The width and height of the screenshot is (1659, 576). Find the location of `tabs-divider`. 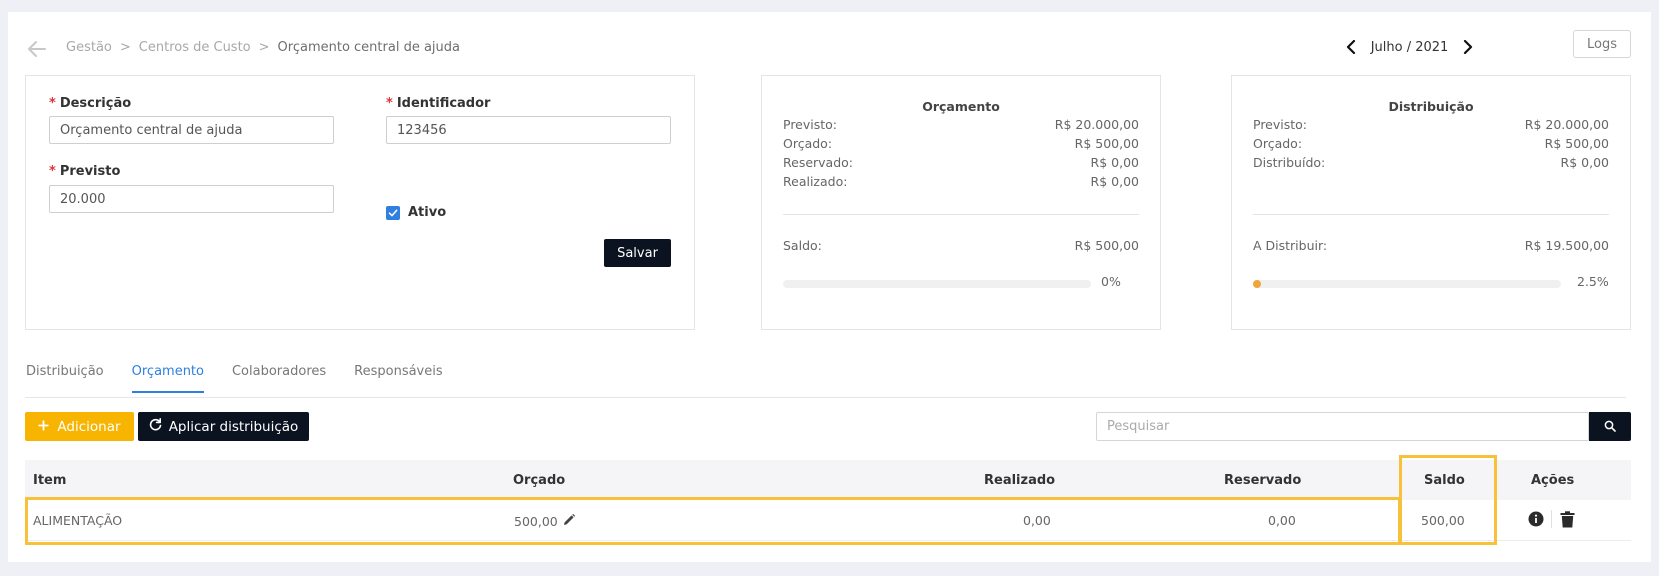

tabs-divider is located at coordinates (825, 397).